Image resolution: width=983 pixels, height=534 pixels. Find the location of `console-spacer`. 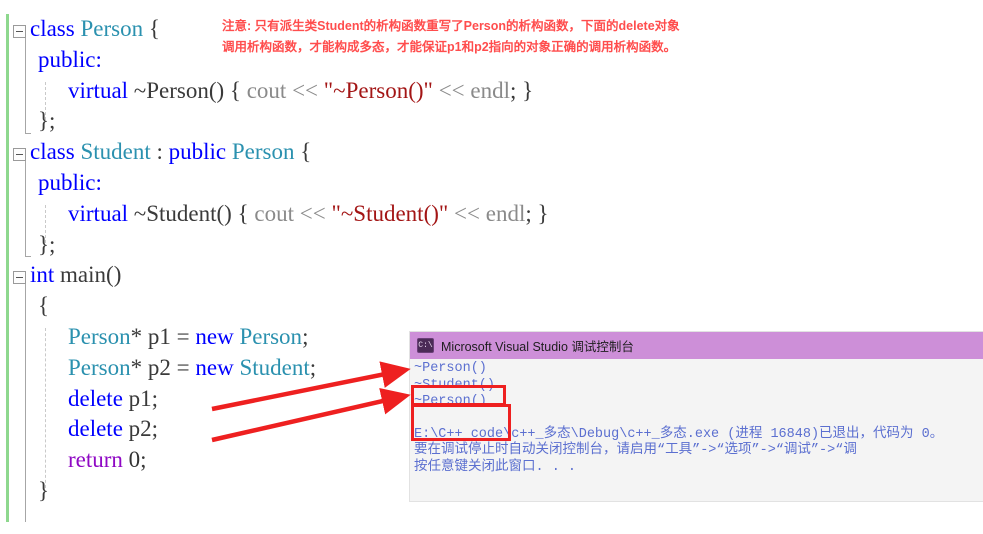

console-spacer is located at coordinates (698, 419).